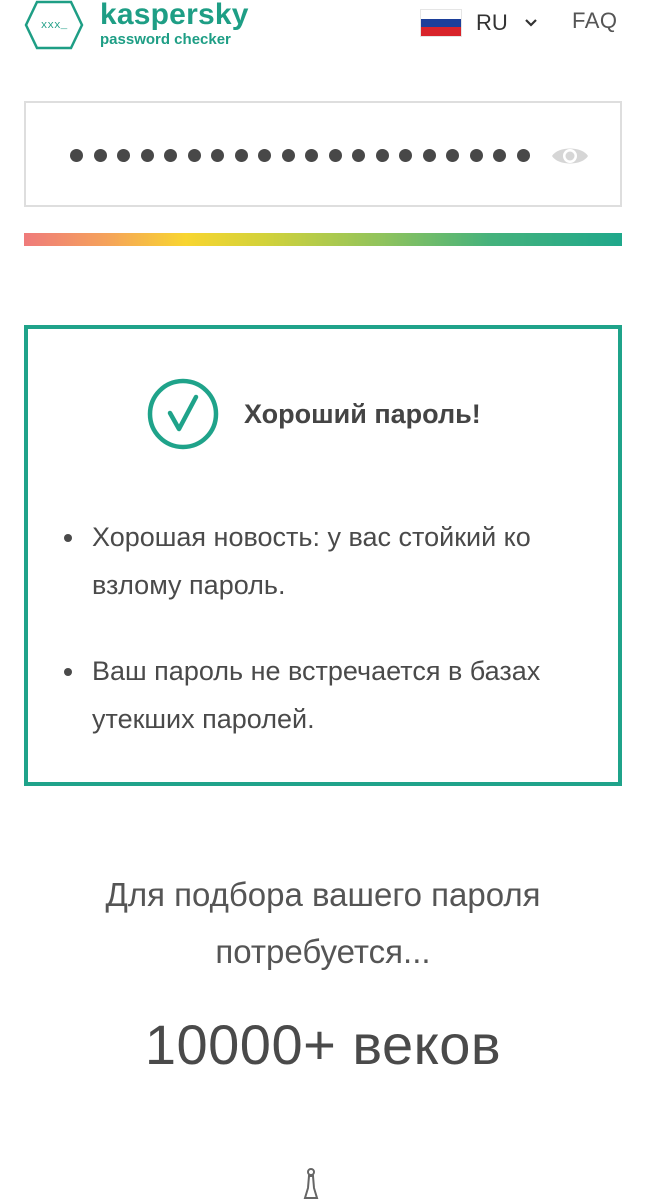  I want to click on kaspersky-logo: xxx_ kaspersky password checker, so click(136, 25).